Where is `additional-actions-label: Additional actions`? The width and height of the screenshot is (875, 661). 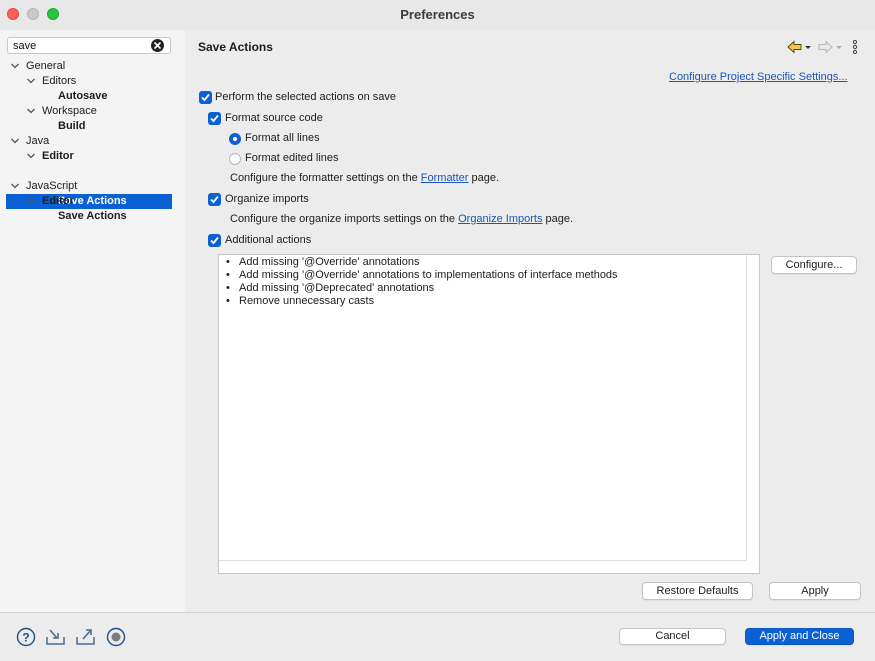
additional-actions-label: Additional actions is located at coordinates (268, 240).